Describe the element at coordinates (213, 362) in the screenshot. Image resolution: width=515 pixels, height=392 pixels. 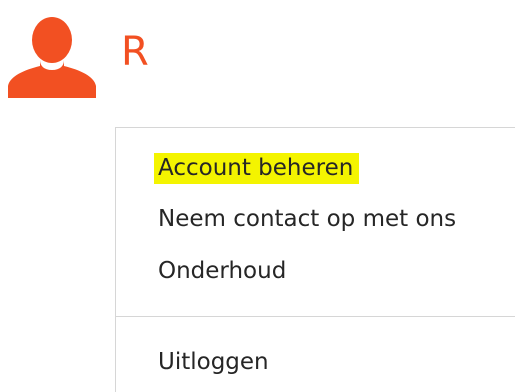
I see `menu-item-logout: Uitloggen` at that location.